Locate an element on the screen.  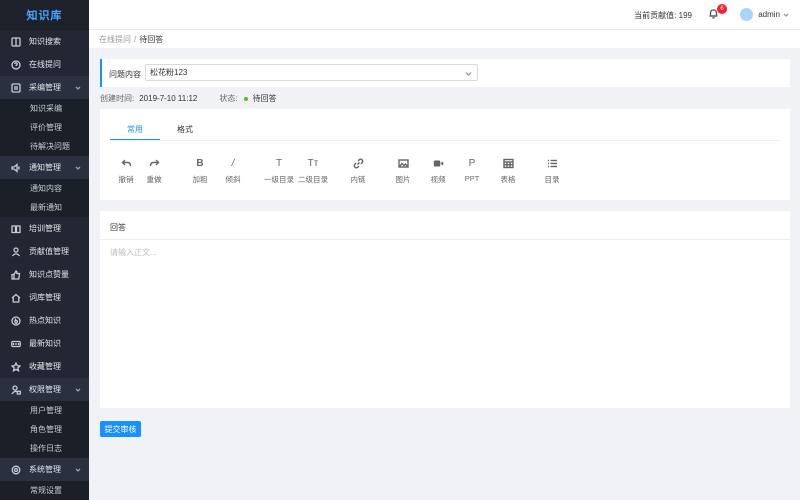
sidebar-item-label: 贡献值管理 is located at coordinates (49, 251).